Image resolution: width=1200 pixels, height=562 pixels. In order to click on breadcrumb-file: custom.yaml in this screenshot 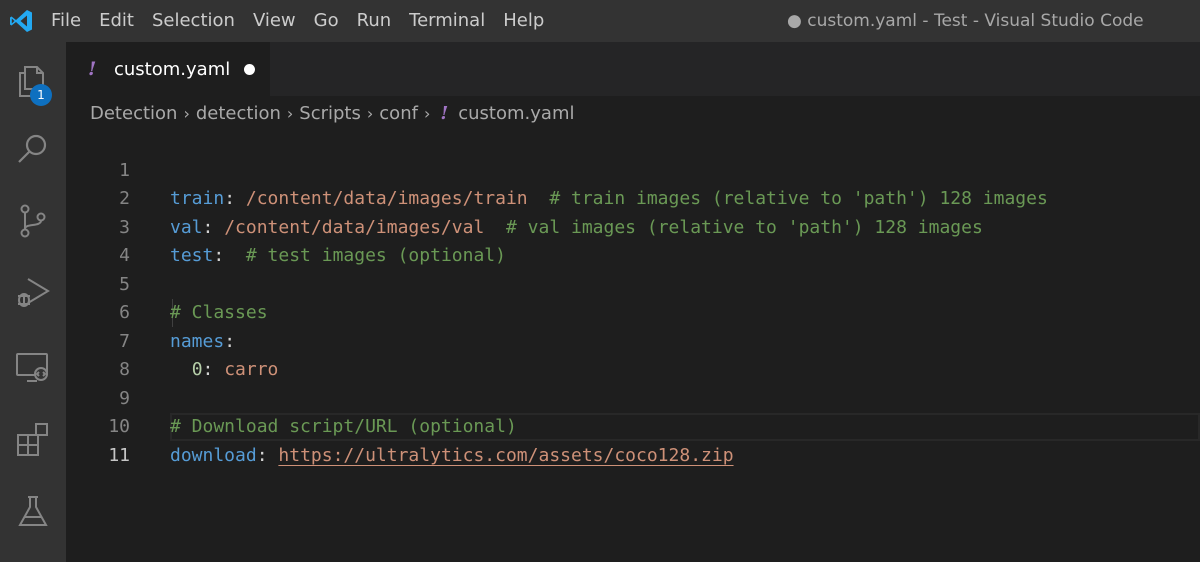, I will do `click(516, 113)`.